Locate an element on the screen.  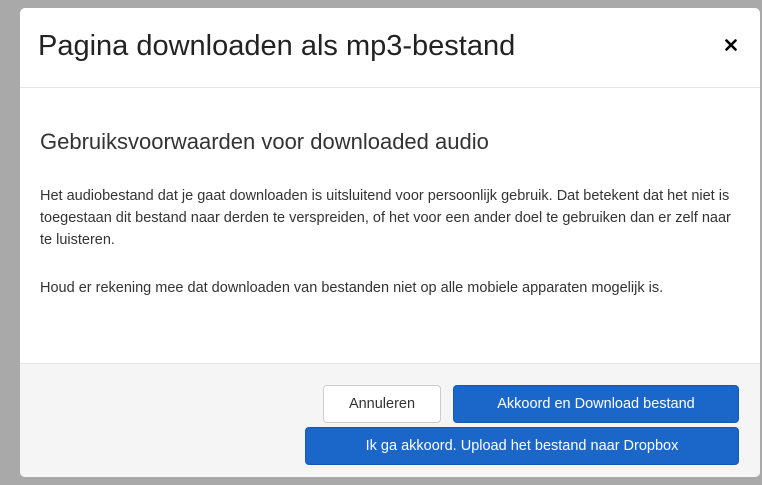
close-button is located at coordinates (731, 45).